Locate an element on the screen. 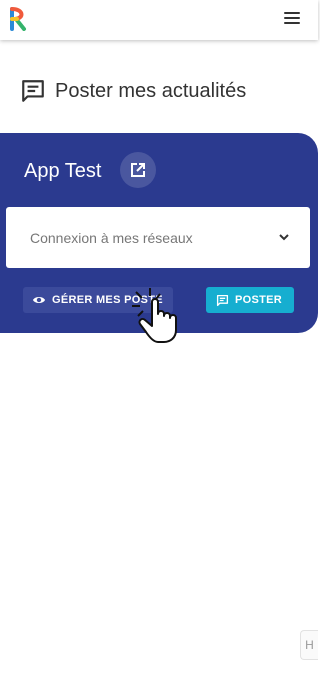  hand-pointer-icon is located at coordinates (154, 315).